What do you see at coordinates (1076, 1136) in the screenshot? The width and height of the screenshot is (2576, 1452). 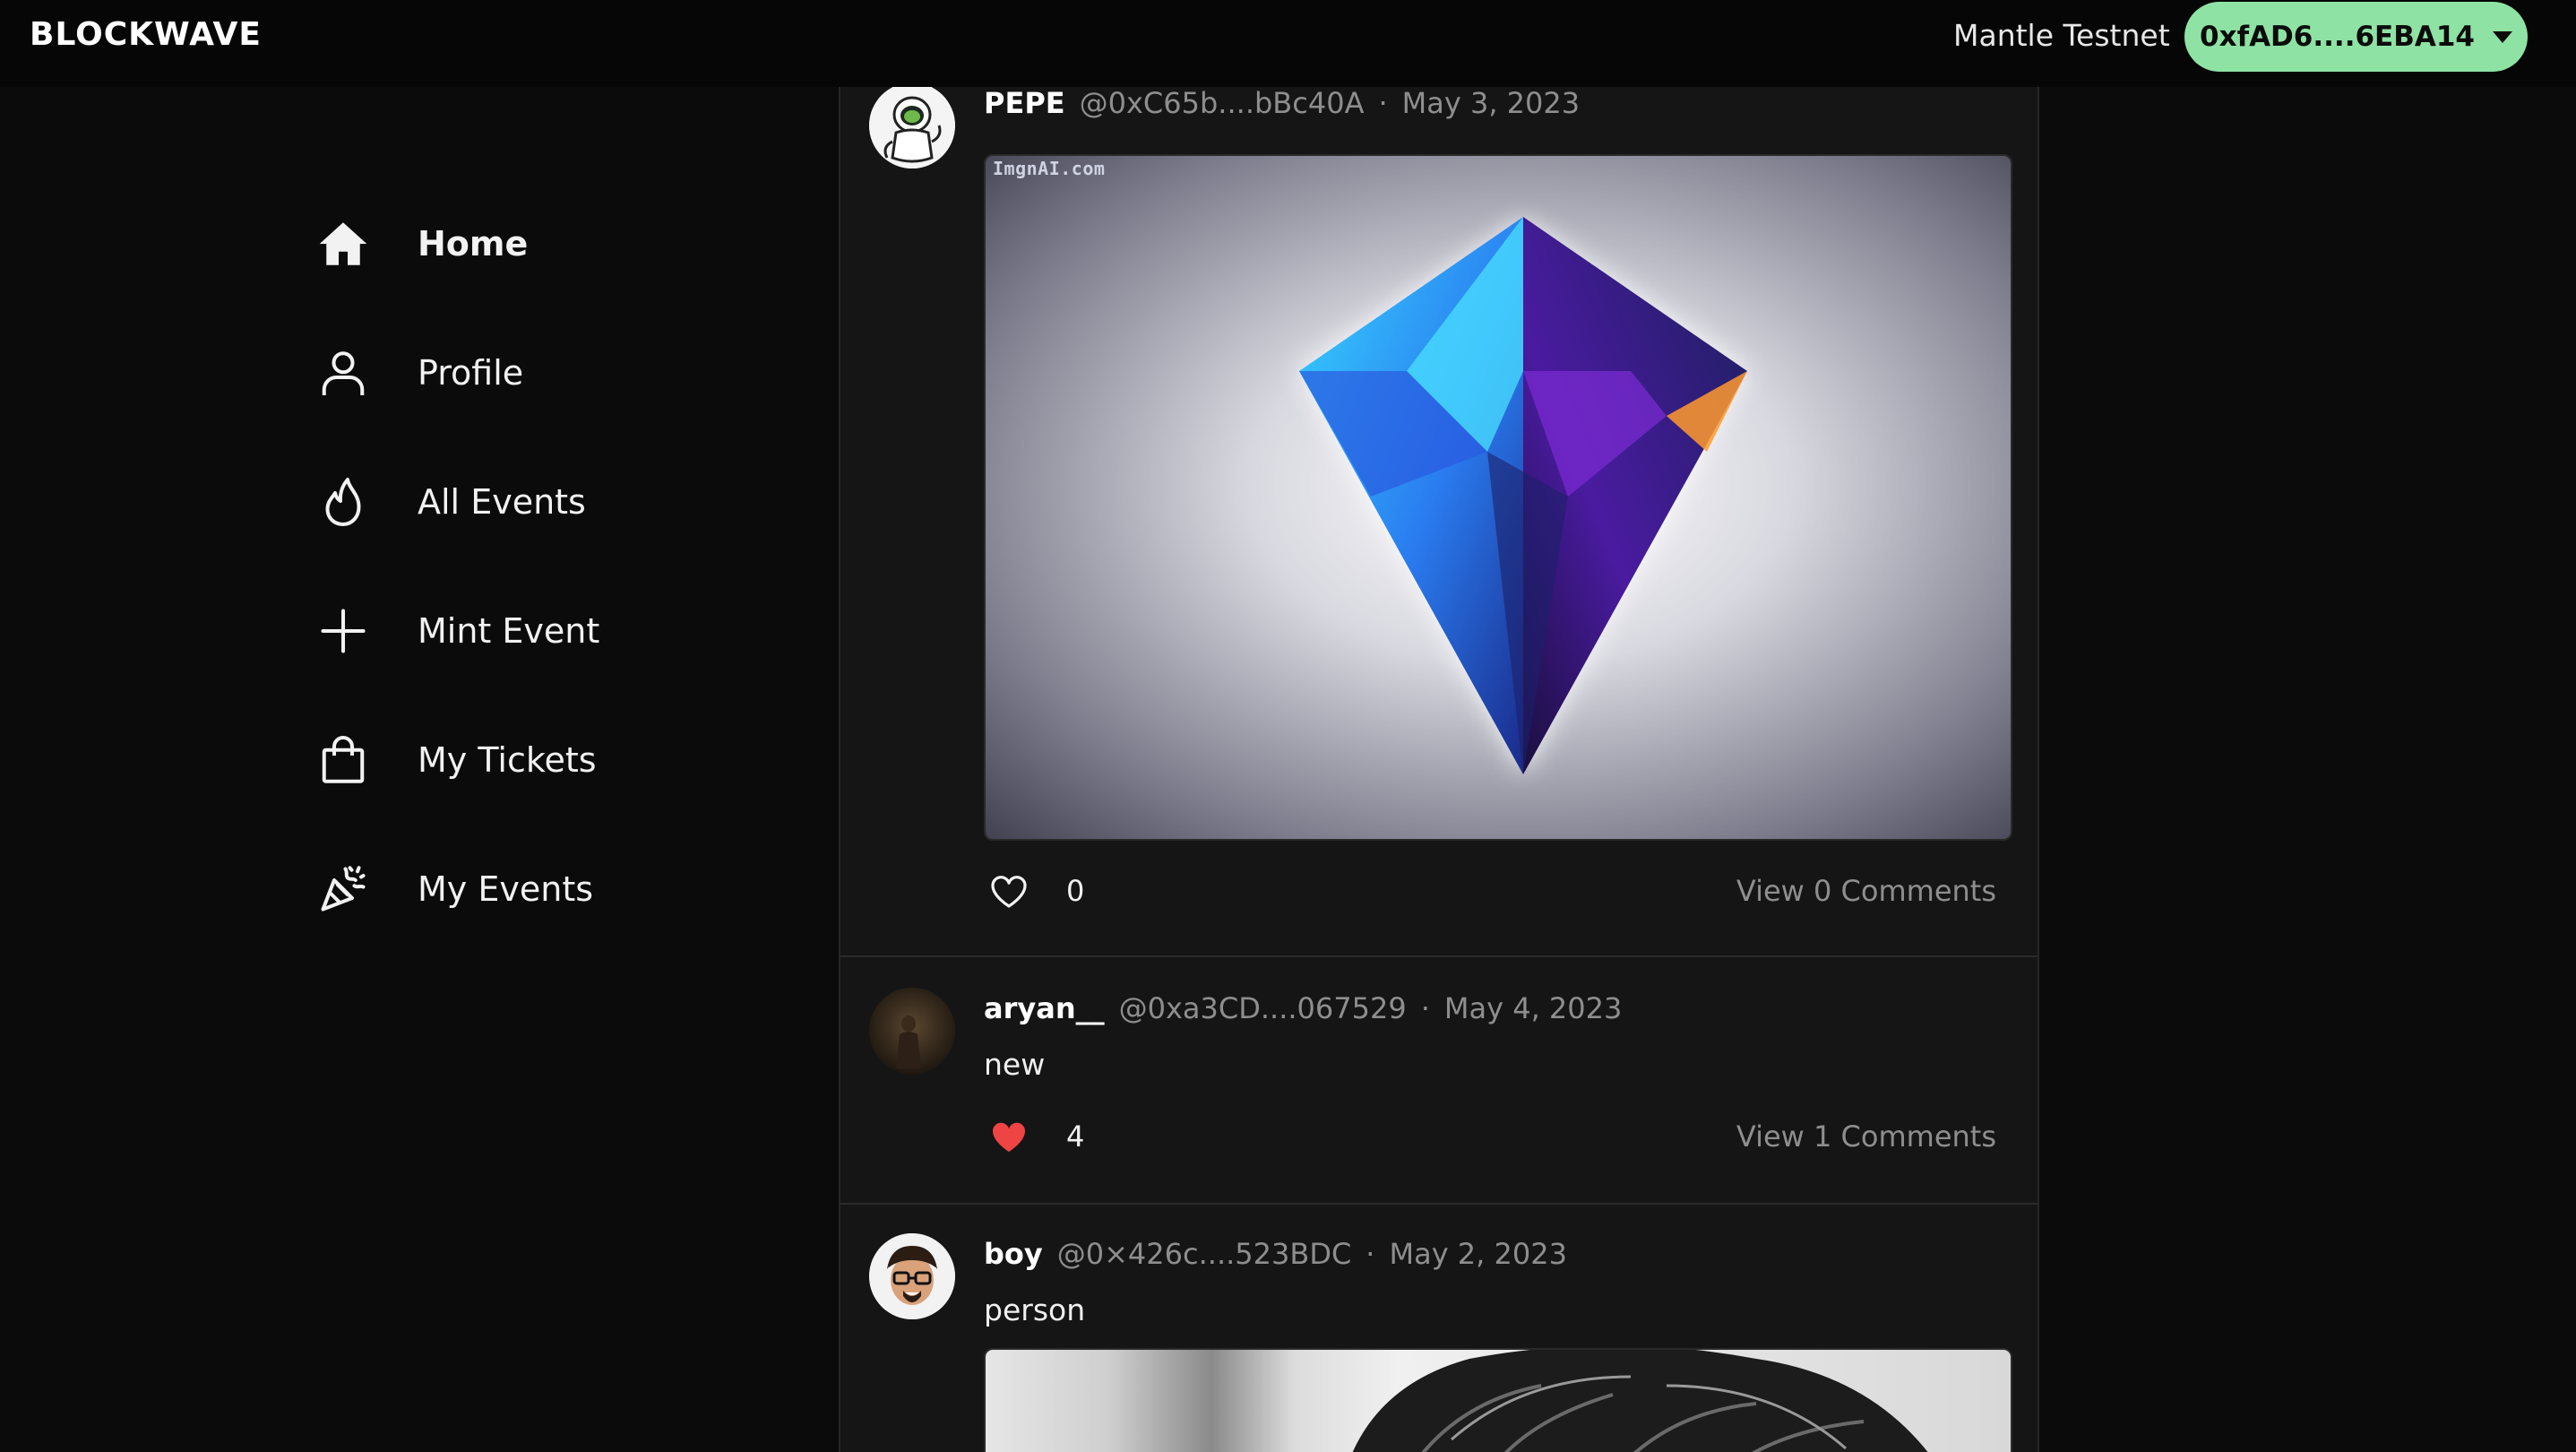 I see `like-count: 4` at bounding box center [1076, 1136].